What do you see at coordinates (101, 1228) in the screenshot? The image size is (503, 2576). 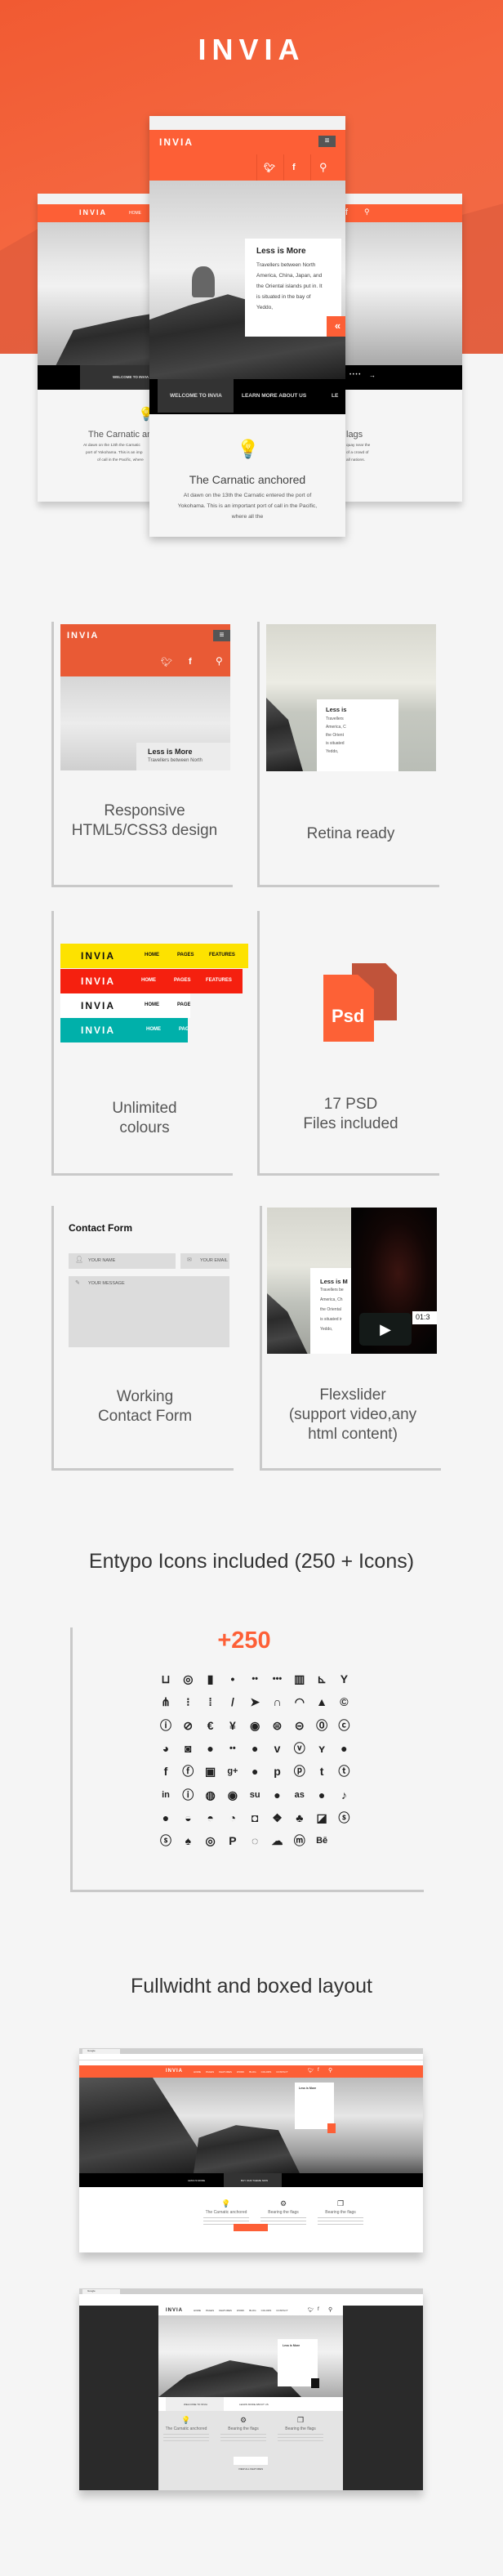 I see `form-title: Contact Form` at bounding box center [101, 1228].